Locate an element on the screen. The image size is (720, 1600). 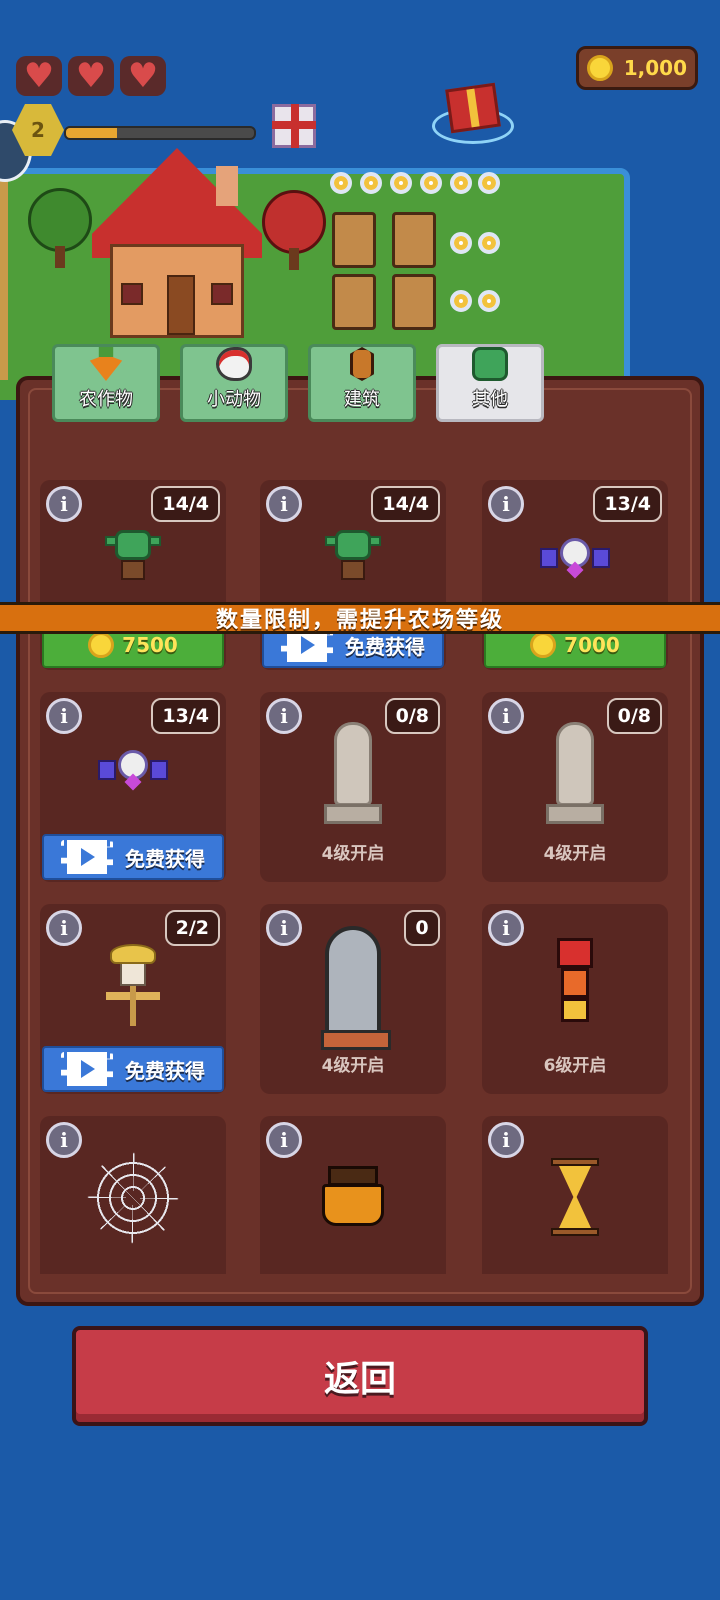
item-card-hourglass: i is located at coordinates (575, 1195).